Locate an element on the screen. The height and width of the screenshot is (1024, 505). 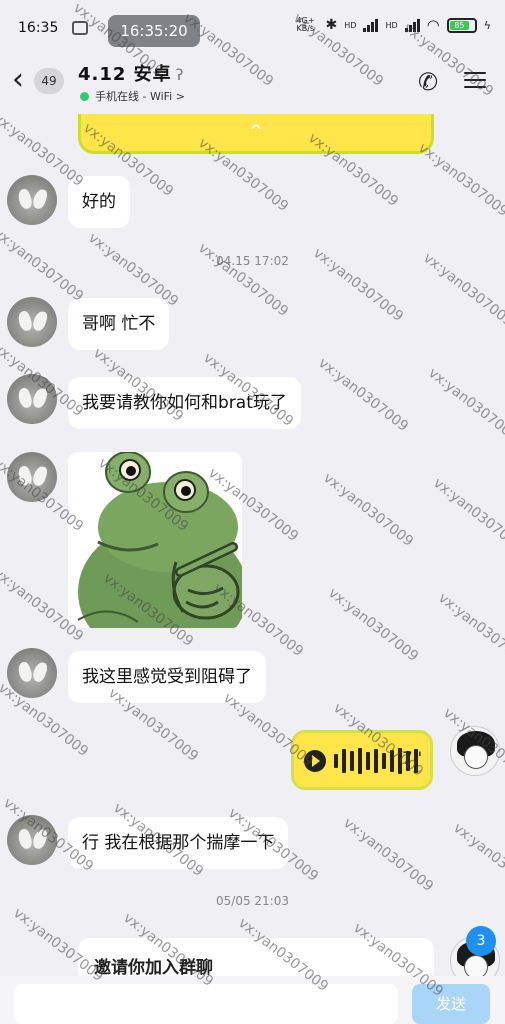
message-text: 哥啊 忙不 is located at coordinates (119, 324).